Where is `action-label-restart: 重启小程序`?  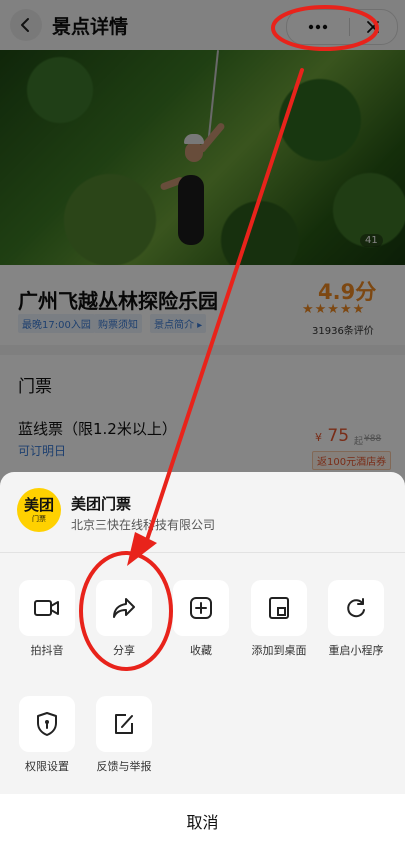 action-label-restart: 重启小程序 is located at coordinates (356, 650).